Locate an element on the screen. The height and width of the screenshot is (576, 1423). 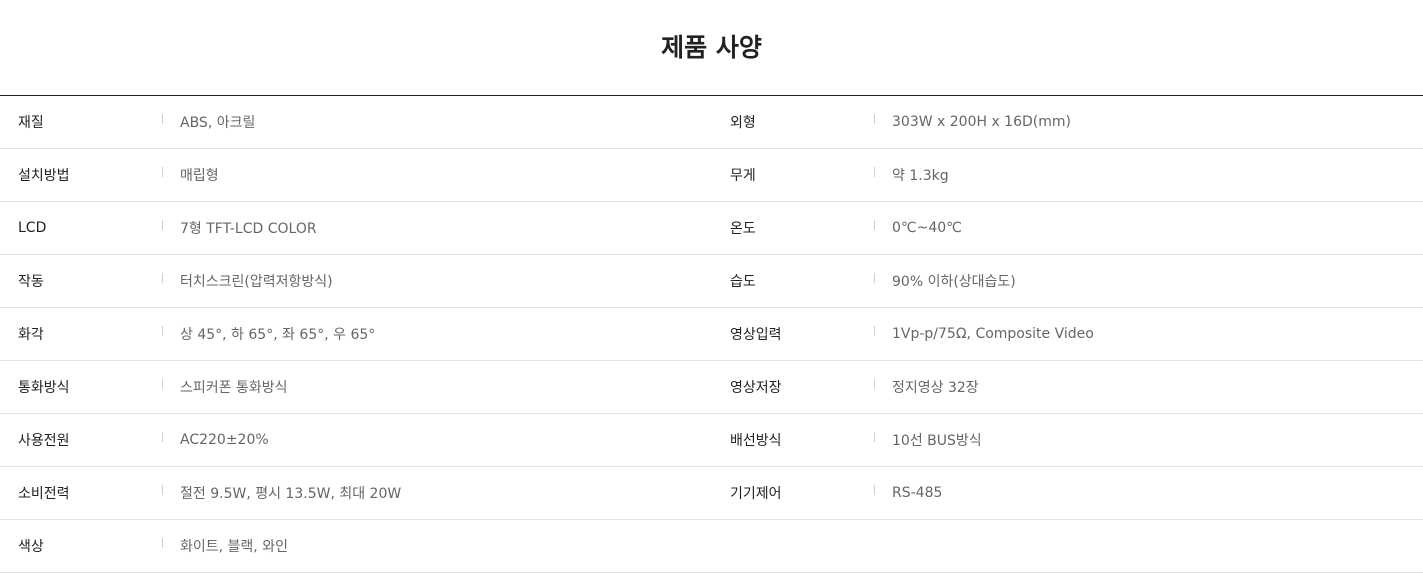
spec-label: LCD is located at coordinates (32, 228).